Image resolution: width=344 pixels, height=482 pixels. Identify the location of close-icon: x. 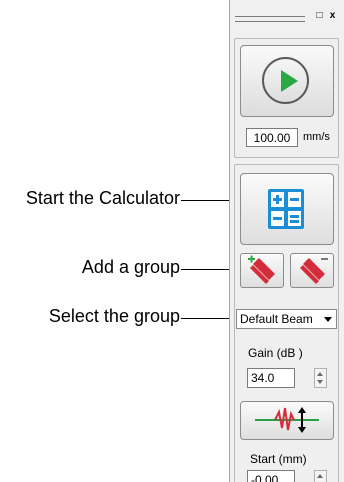
(332, 15).